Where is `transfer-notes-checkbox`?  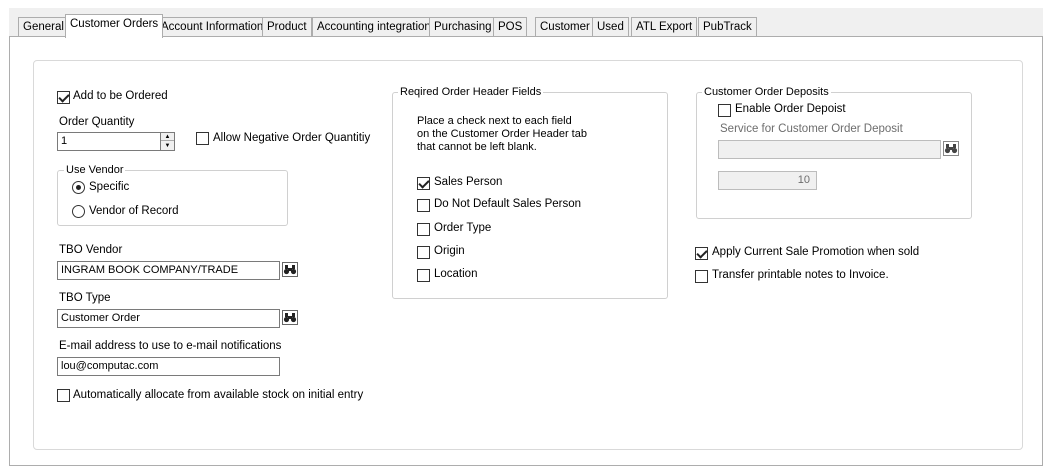
transfer-notes-checkbox is located at coordinates (701, 276).